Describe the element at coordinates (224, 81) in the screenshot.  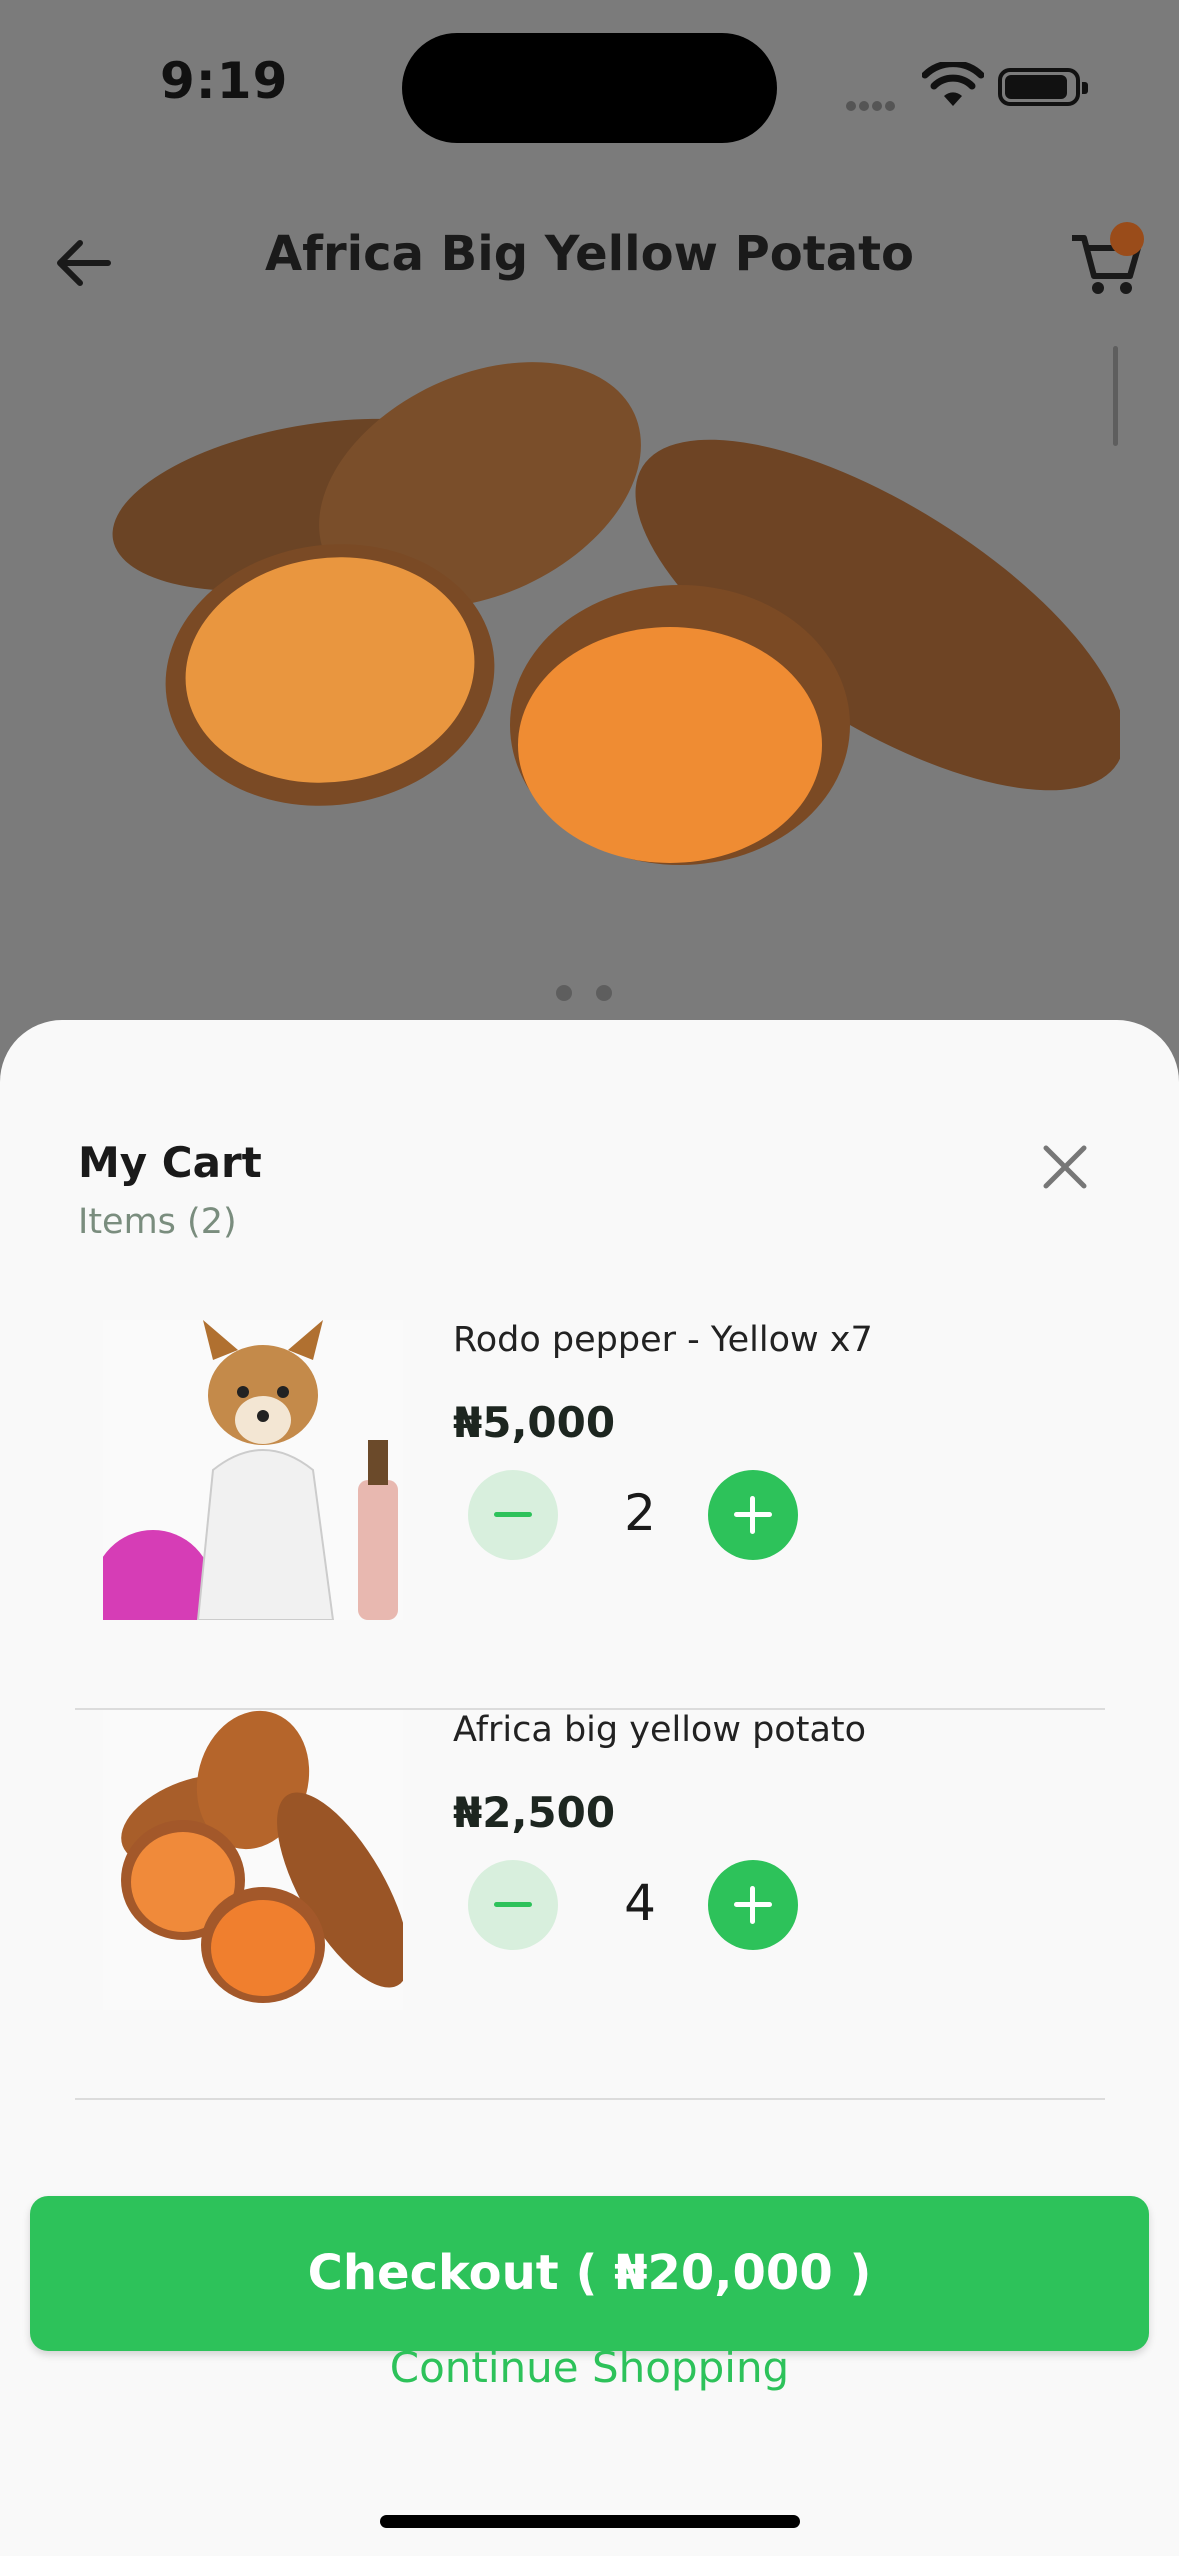
I see `status-time: 9:19` at that location.